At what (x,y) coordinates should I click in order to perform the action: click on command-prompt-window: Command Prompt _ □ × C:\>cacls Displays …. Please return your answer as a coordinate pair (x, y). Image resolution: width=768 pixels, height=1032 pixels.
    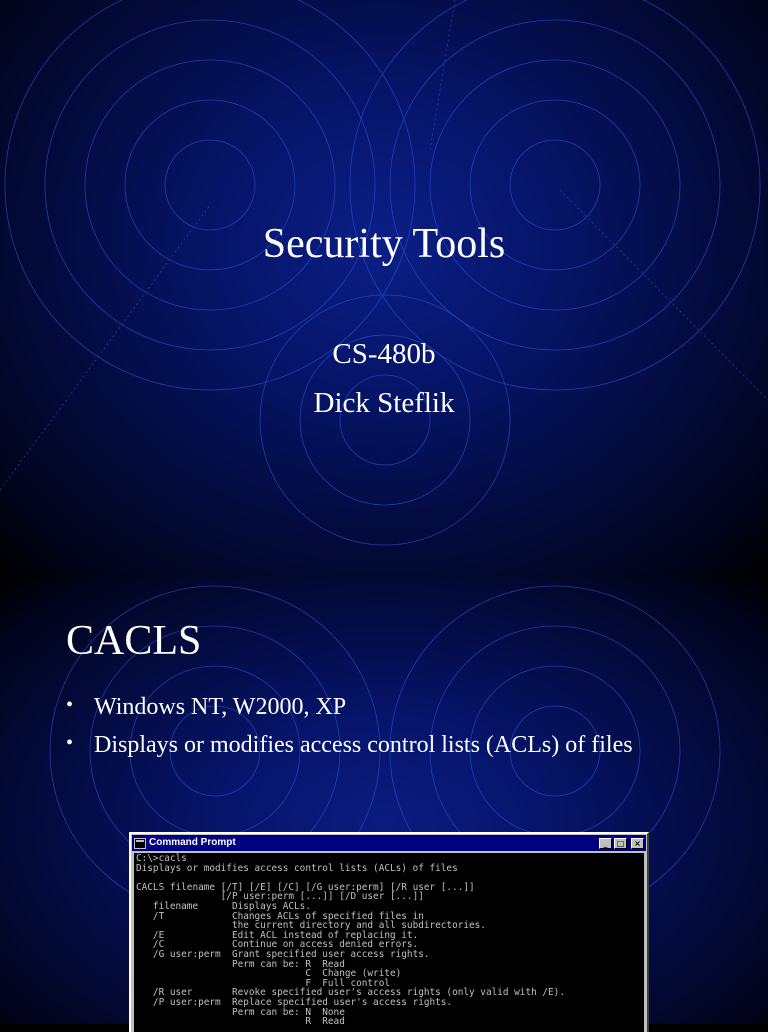
    Looking at the image, I should click on (389, 932).